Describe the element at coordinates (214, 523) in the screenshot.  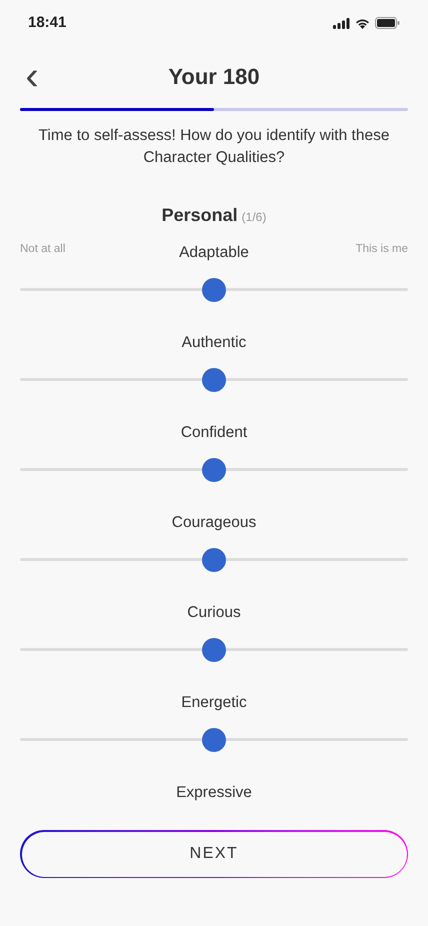
I see `quality-label: Courageous` at that location.